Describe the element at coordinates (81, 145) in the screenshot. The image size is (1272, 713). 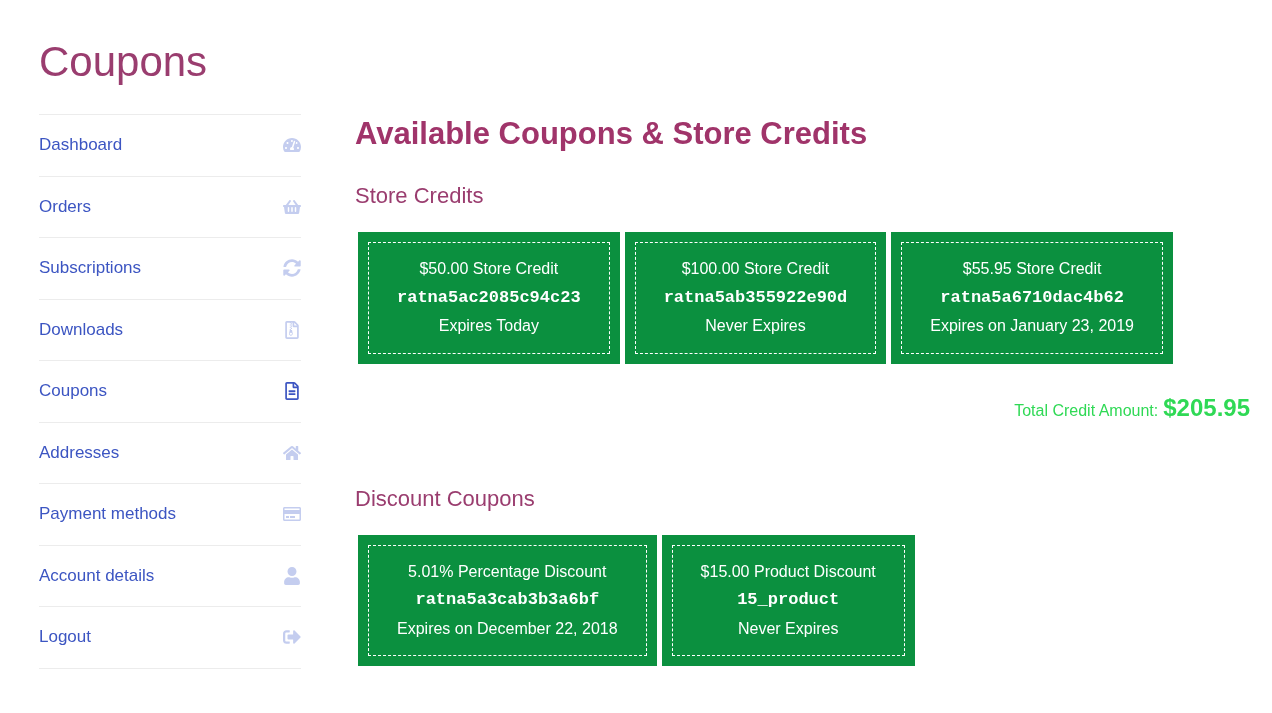
I see `nav-link: Dashboard` at that location.